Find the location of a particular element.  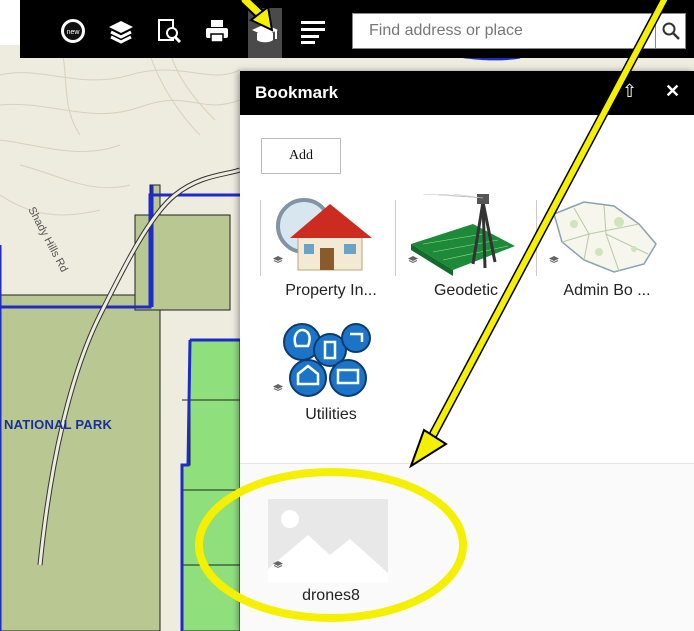

layers-button is located at coordinates (121, 31).